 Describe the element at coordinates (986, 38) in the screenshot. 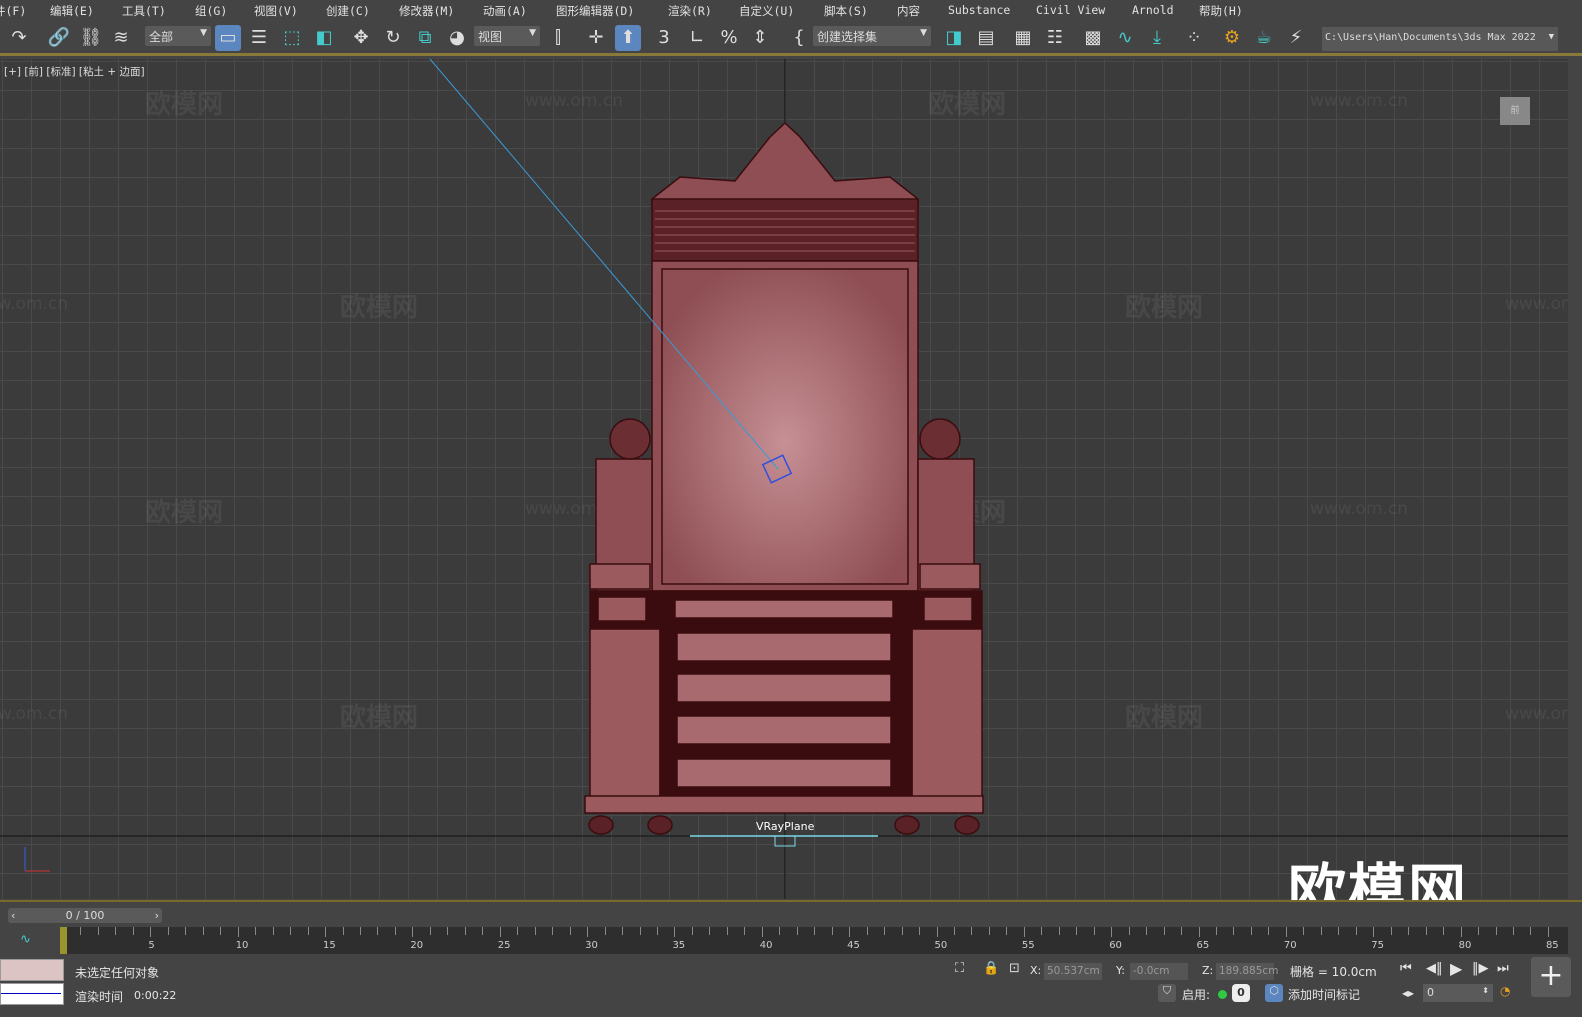

I see `align-icon: ▤` at that location.